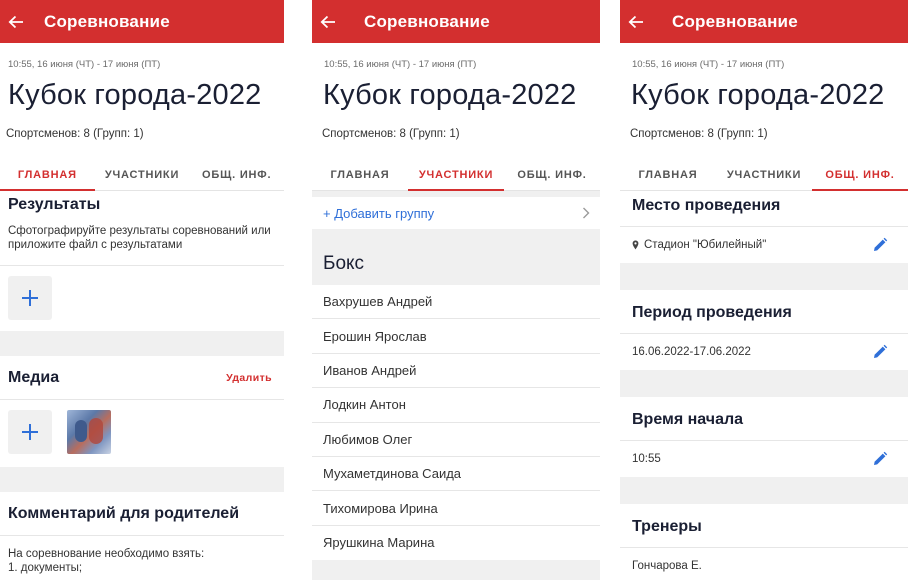 The height and width of the screenshot is (588, 908). I want to click on list-item: Любимов Олег, so click(456, 440).